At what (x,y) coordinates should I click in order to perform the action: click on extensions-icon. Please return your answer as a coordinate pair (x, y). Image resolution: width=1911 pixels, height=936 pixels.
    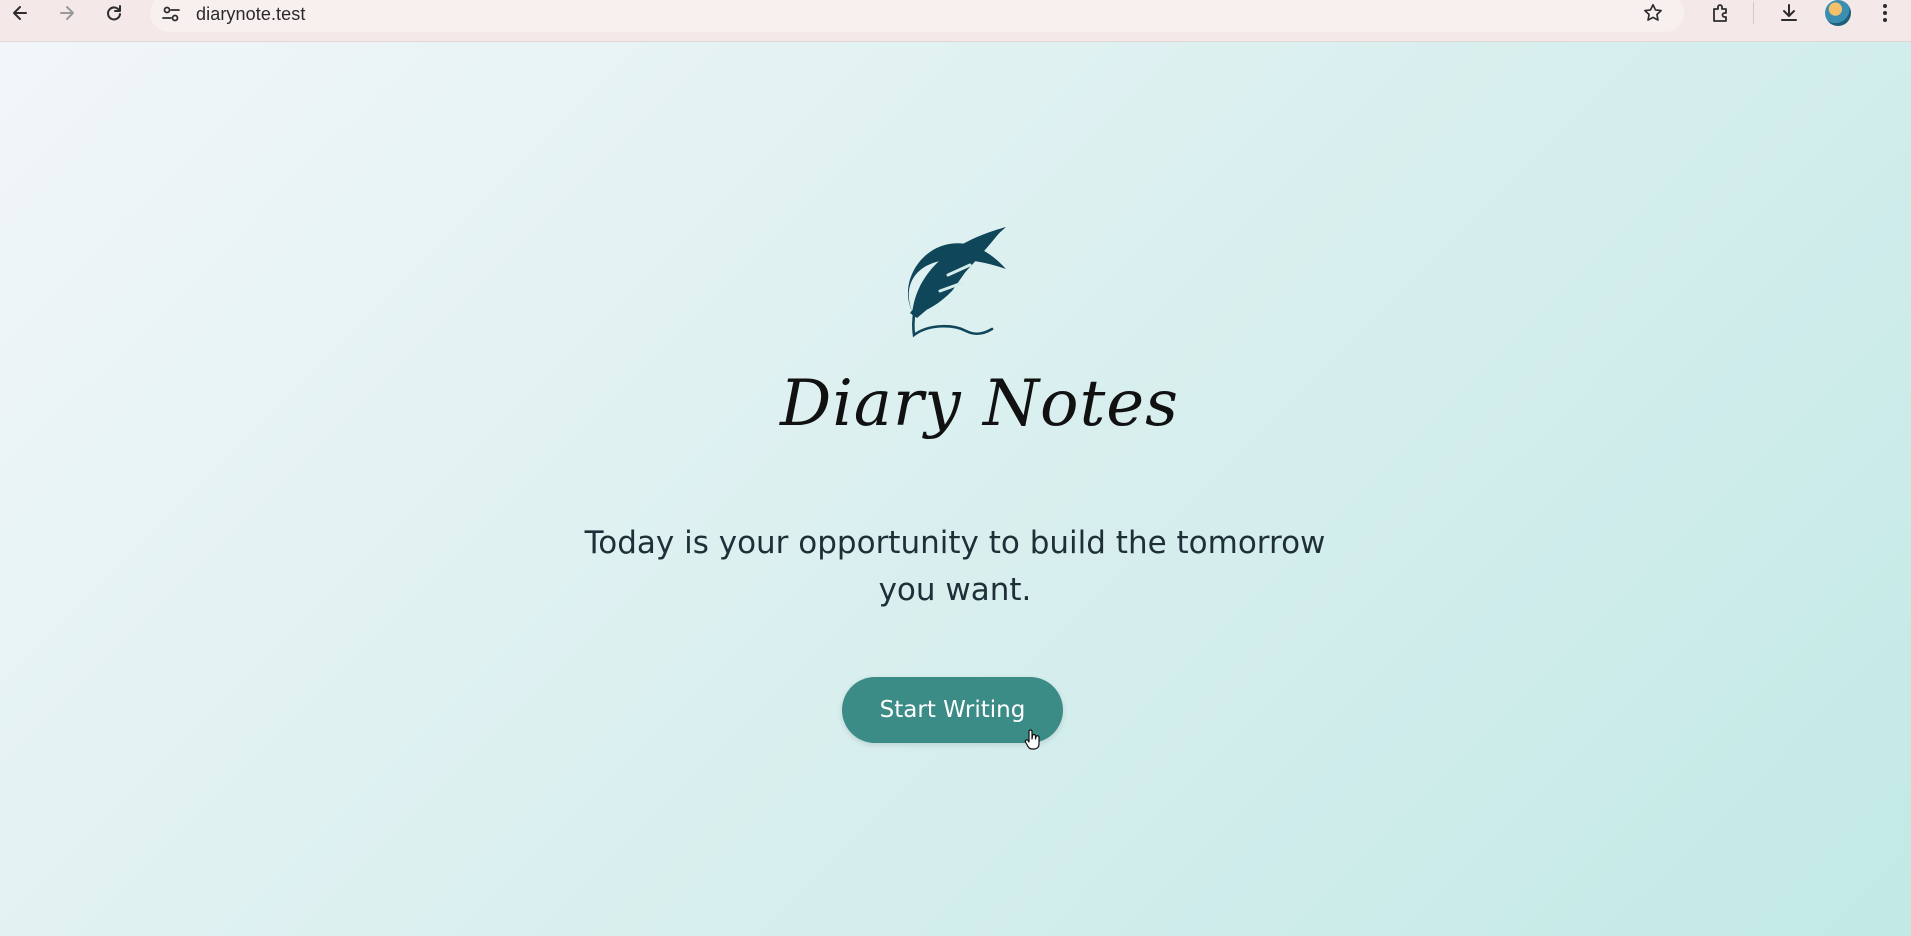
    Looking at the image, I should click on (1720, 13).